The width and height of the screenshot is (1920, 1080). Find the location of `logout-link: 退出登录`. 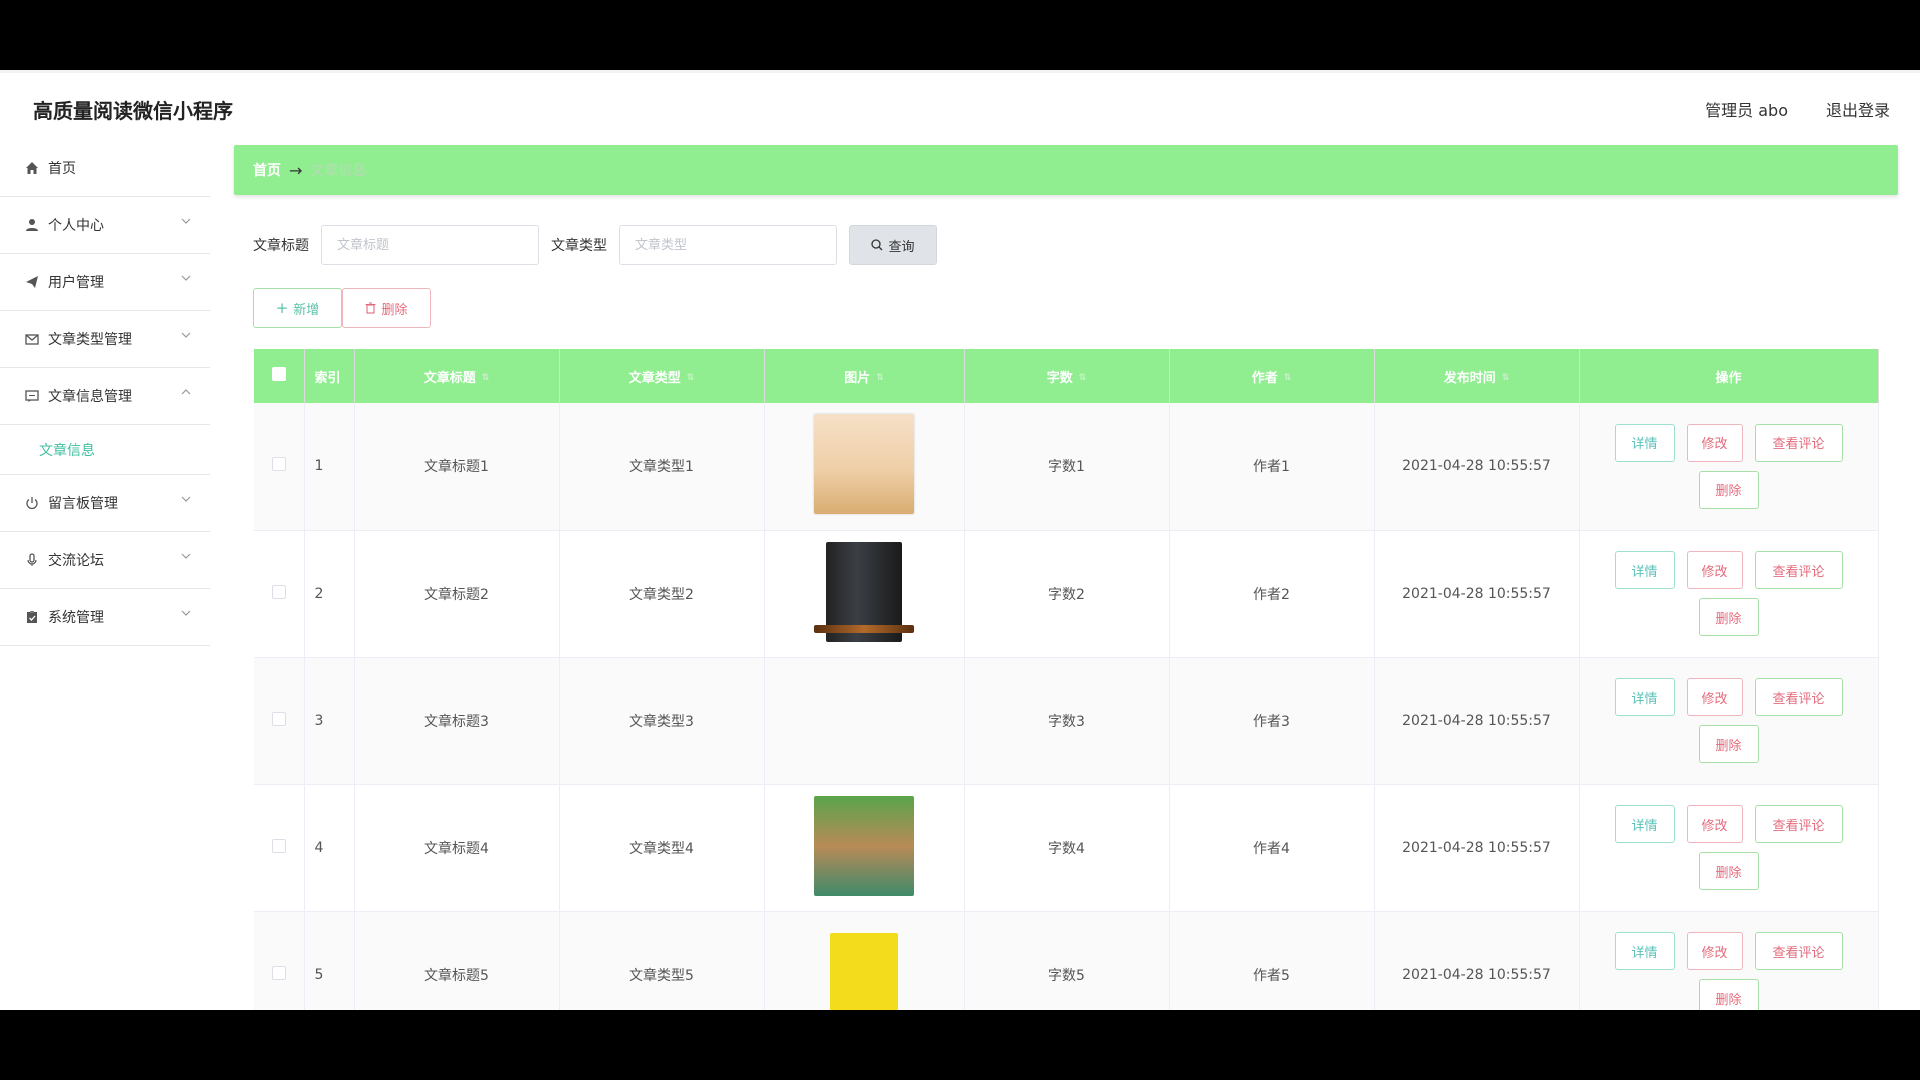

logout-link: 退出登录 is located at coordinates (1858, 109).